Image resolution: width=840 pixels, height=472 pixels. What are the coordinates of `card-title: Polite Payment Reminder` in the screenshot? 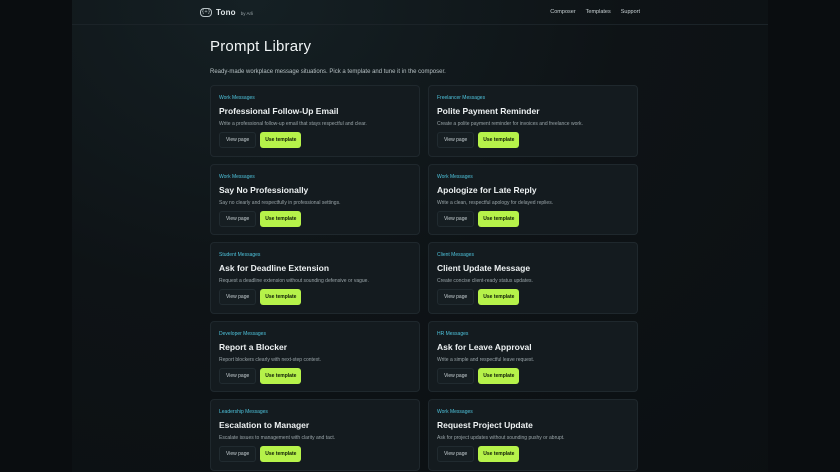 It's located at (488, 111).